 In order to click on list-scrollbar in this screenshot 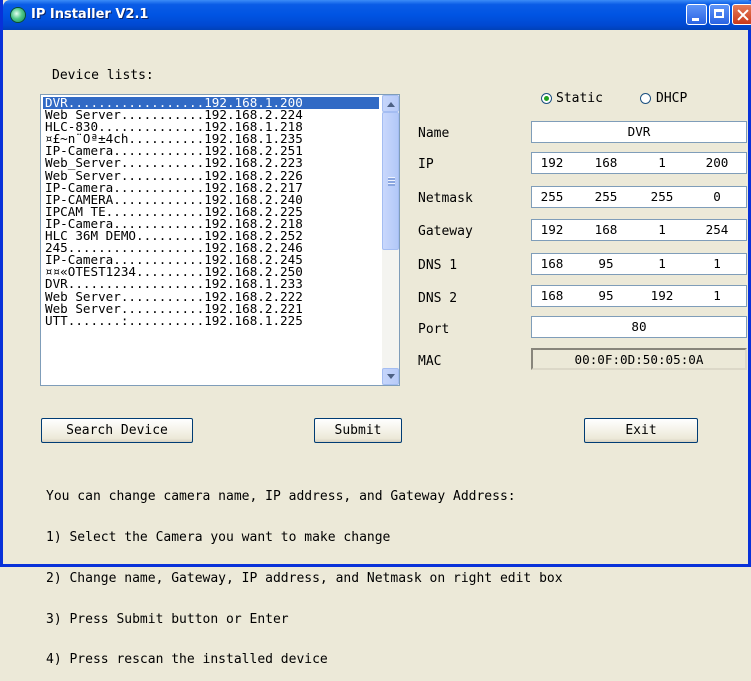, I will do `click(390, 240)`.